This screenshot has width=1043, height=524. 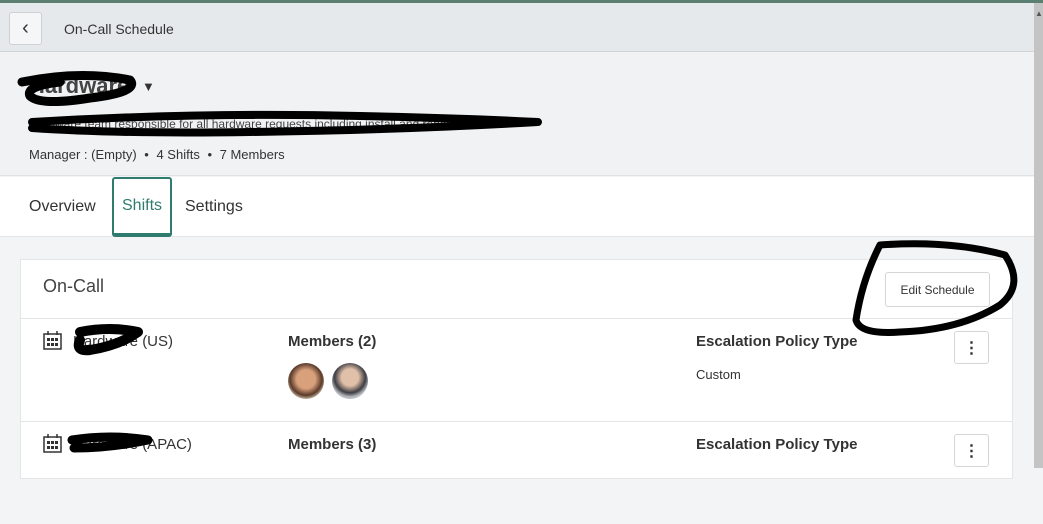 What do you see at coordinates (937, 289) in the screenshot?
I see `edit-schedule-button: Edit Schedule` at bounding box center [937, 289].